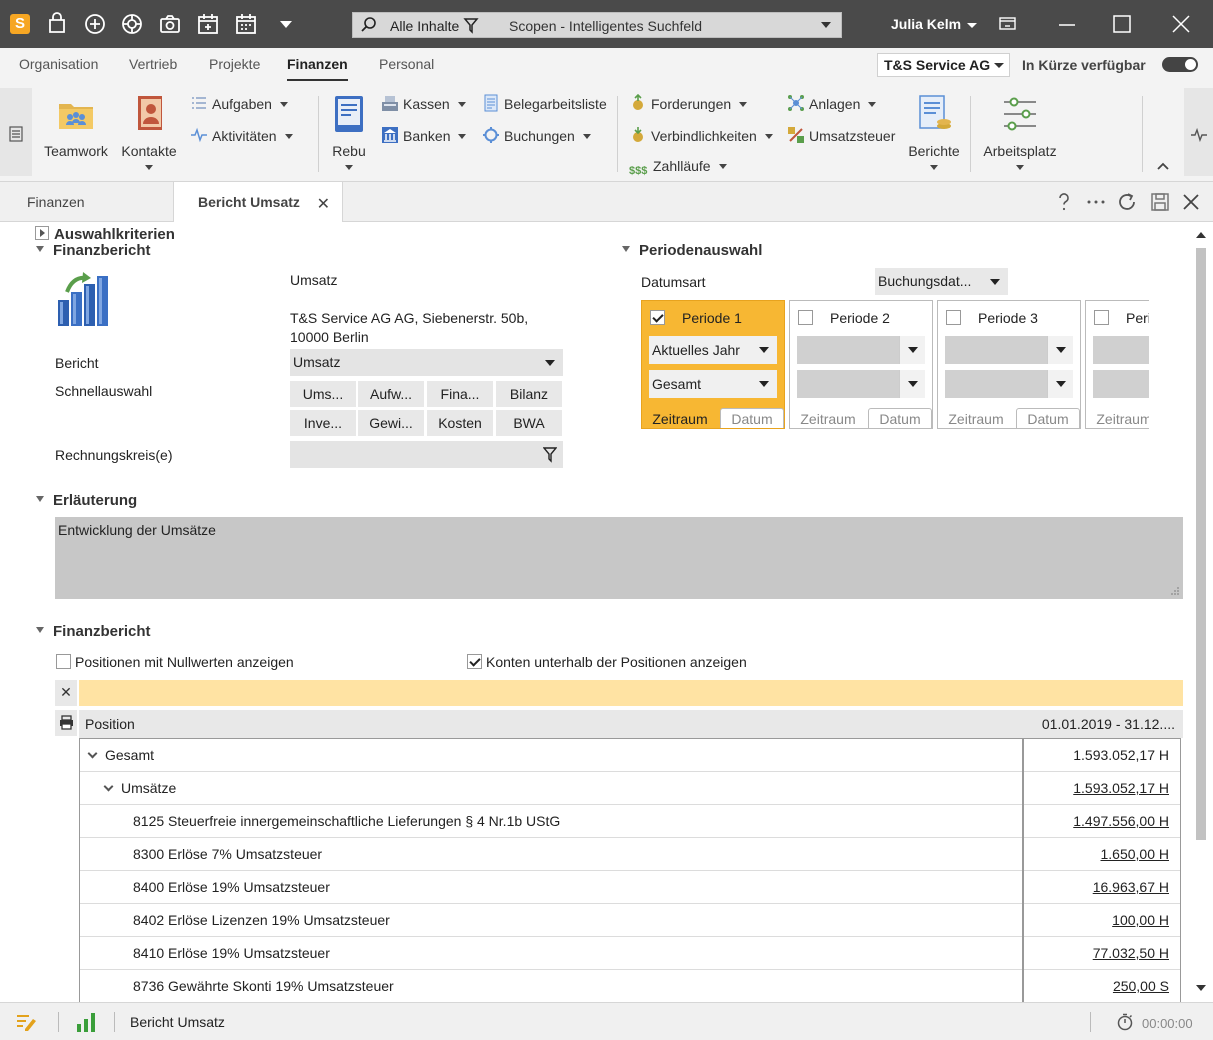 This screenshot has width=1213, height=1040. Describe the element at coordinates (1140, 920) in the screenshot. I see `row-value-link: 100,00 H` at that location.